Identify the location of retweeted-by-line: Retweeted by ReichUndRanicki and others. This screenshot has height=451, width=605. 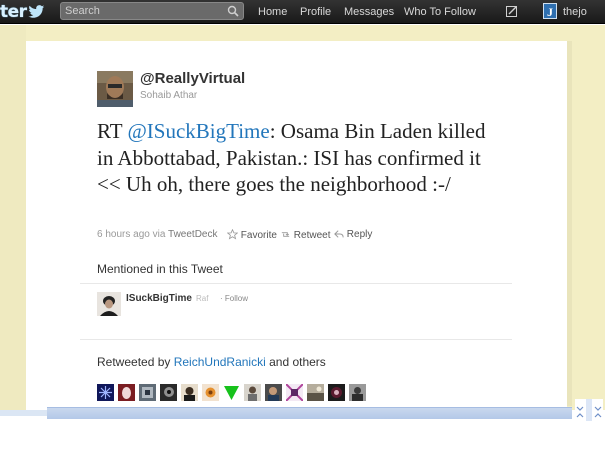
(211, 362).